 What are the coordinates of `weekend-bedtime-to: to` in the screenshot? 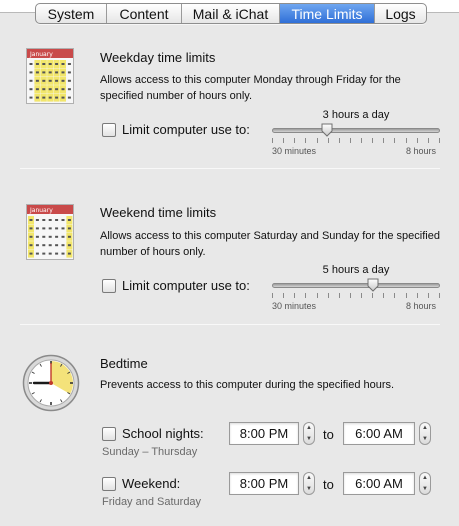 It's located at (328, 484).